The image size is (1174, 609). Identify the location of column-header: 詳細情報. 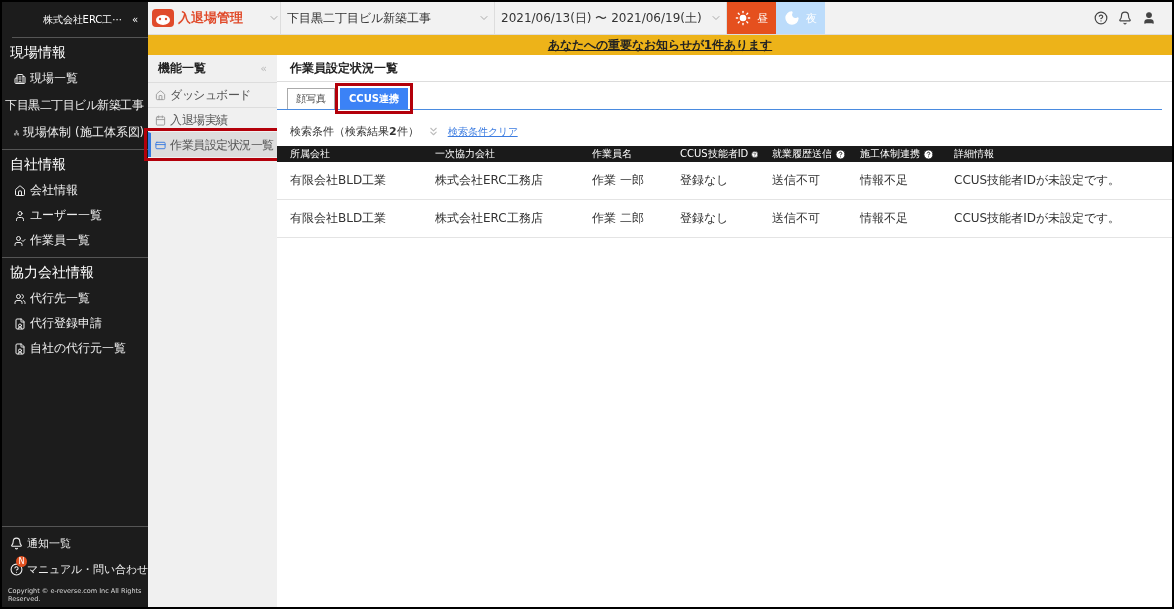
(1056, 154).